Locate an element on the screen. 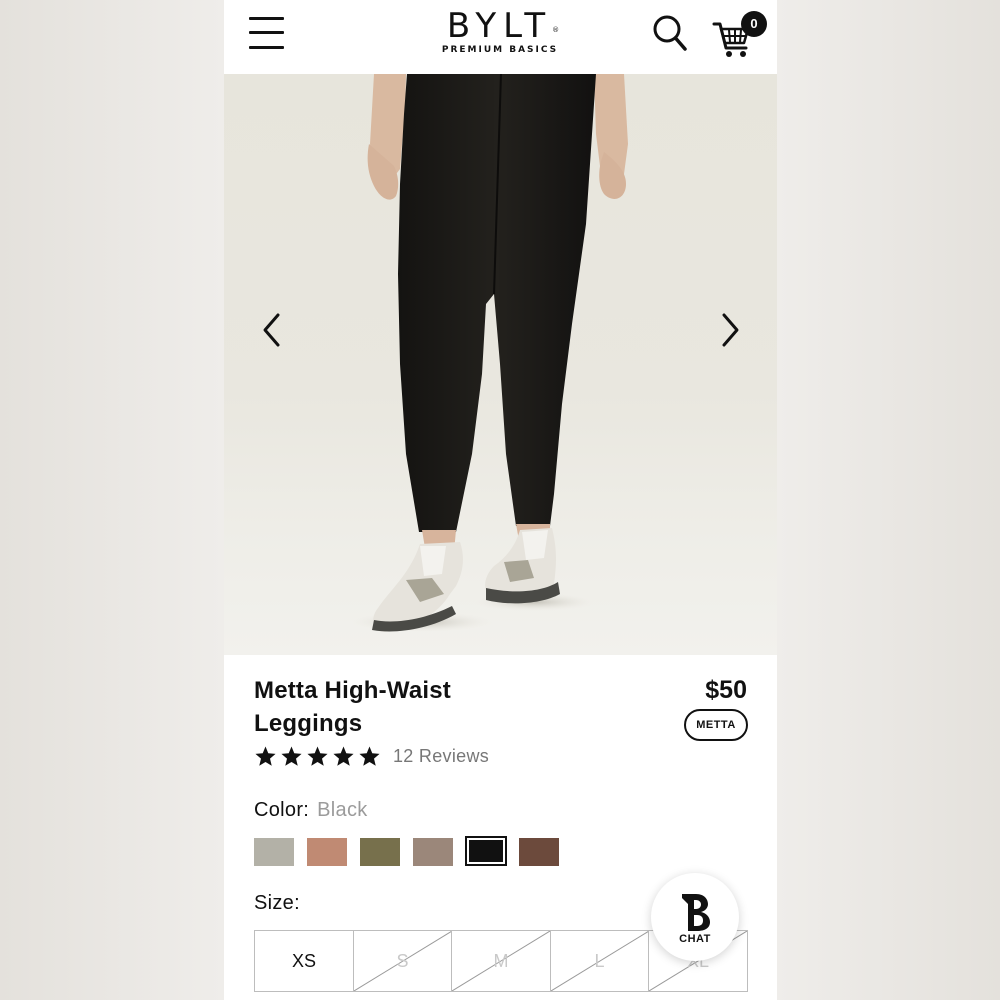 Image resolution: width=1000 pixels, height=1000 pixels. size-option-label: M is located at coordinates (501, 961).